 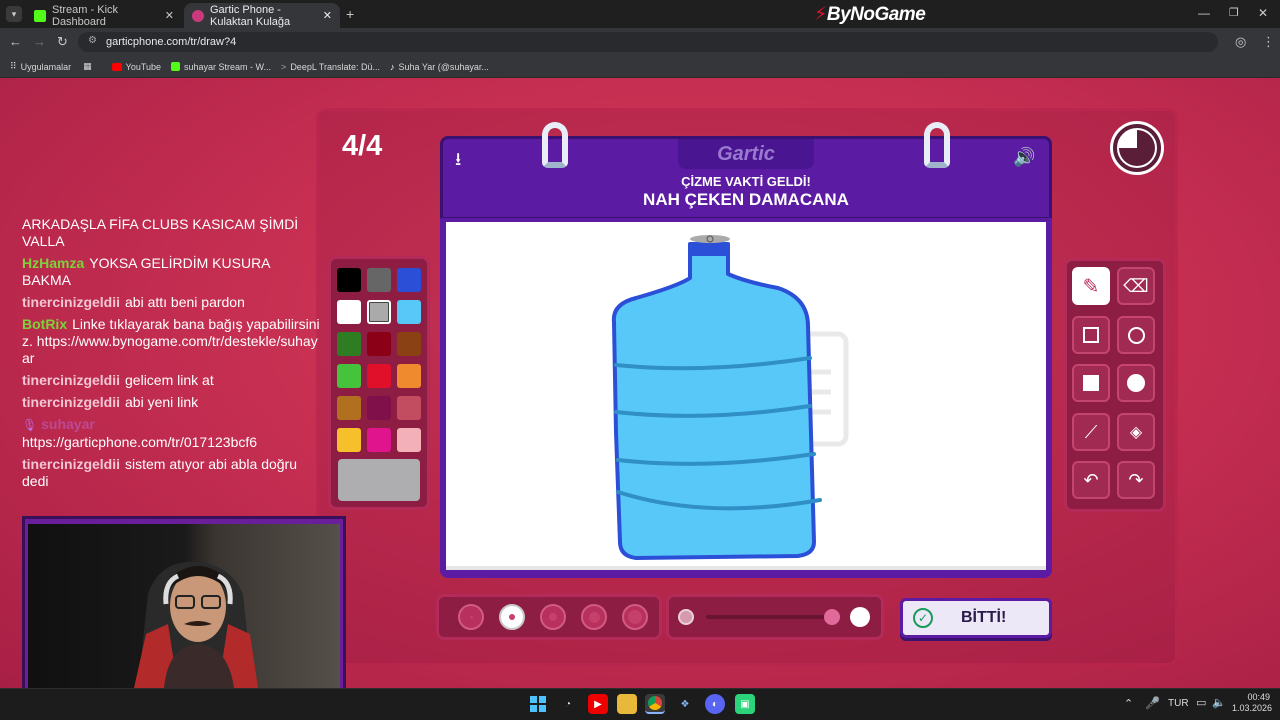 What do you see at coordinates (250, 15) in the screenshot?
I see `tab-label: Gartic Phone - Kulaktan Kulağa` at bounding box center [250, 15].